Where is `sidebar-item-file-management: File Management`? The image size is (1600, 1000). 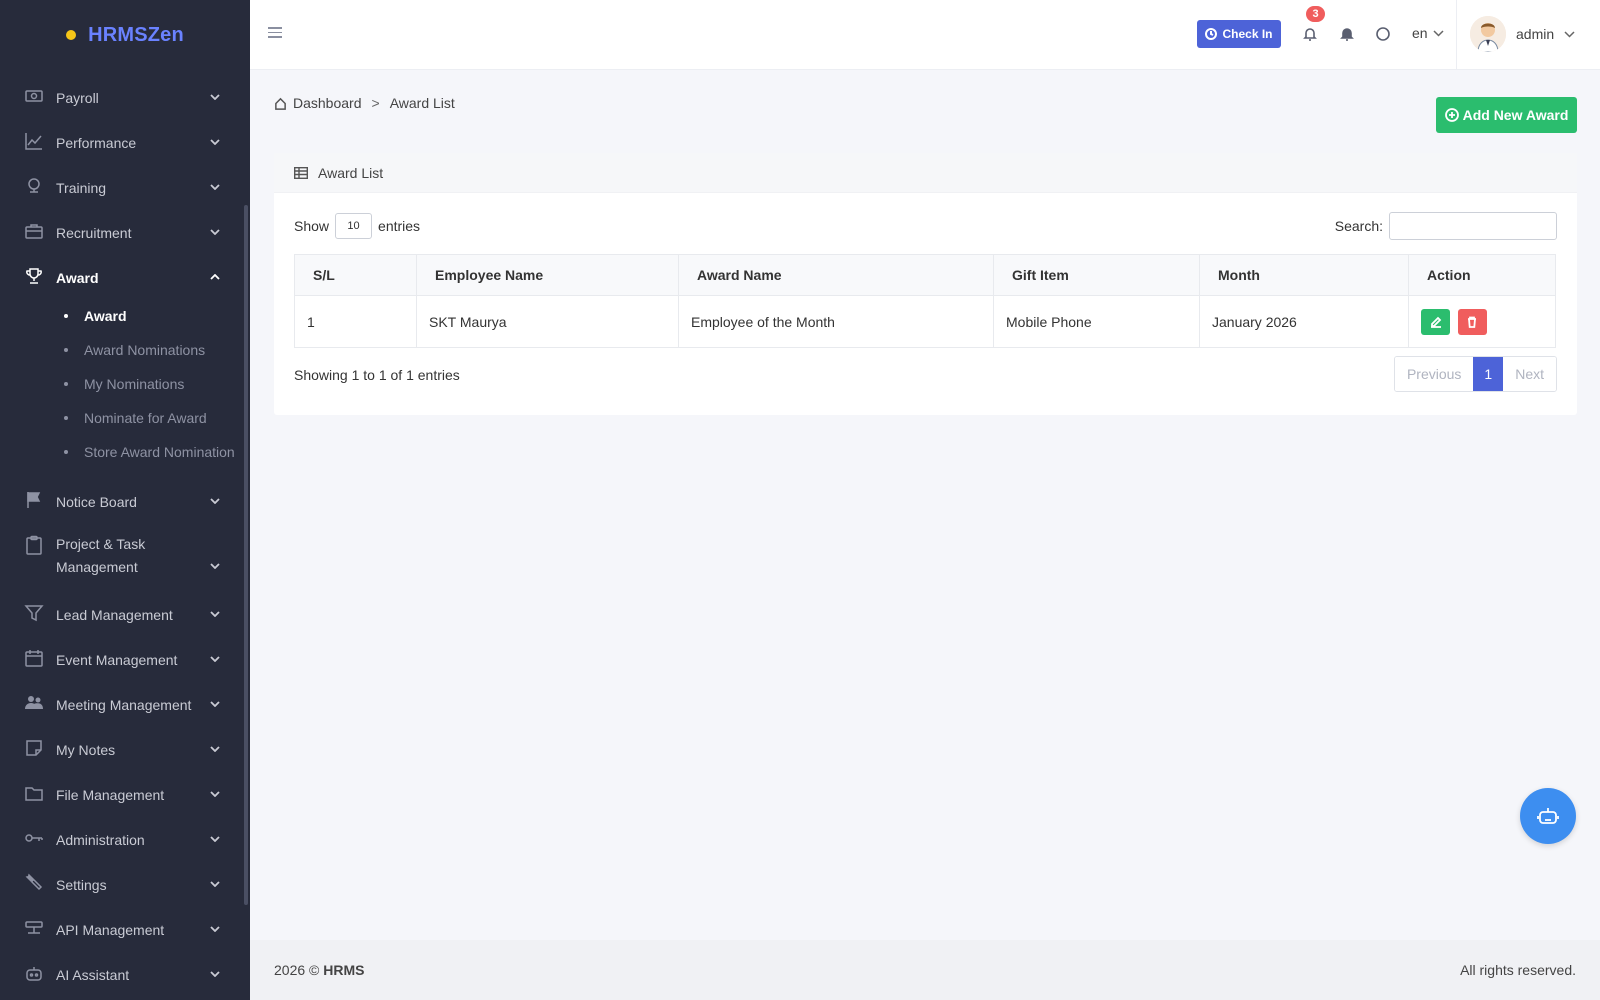 sidebar-item-file-management: File Management is located at coordinates (121, 793).